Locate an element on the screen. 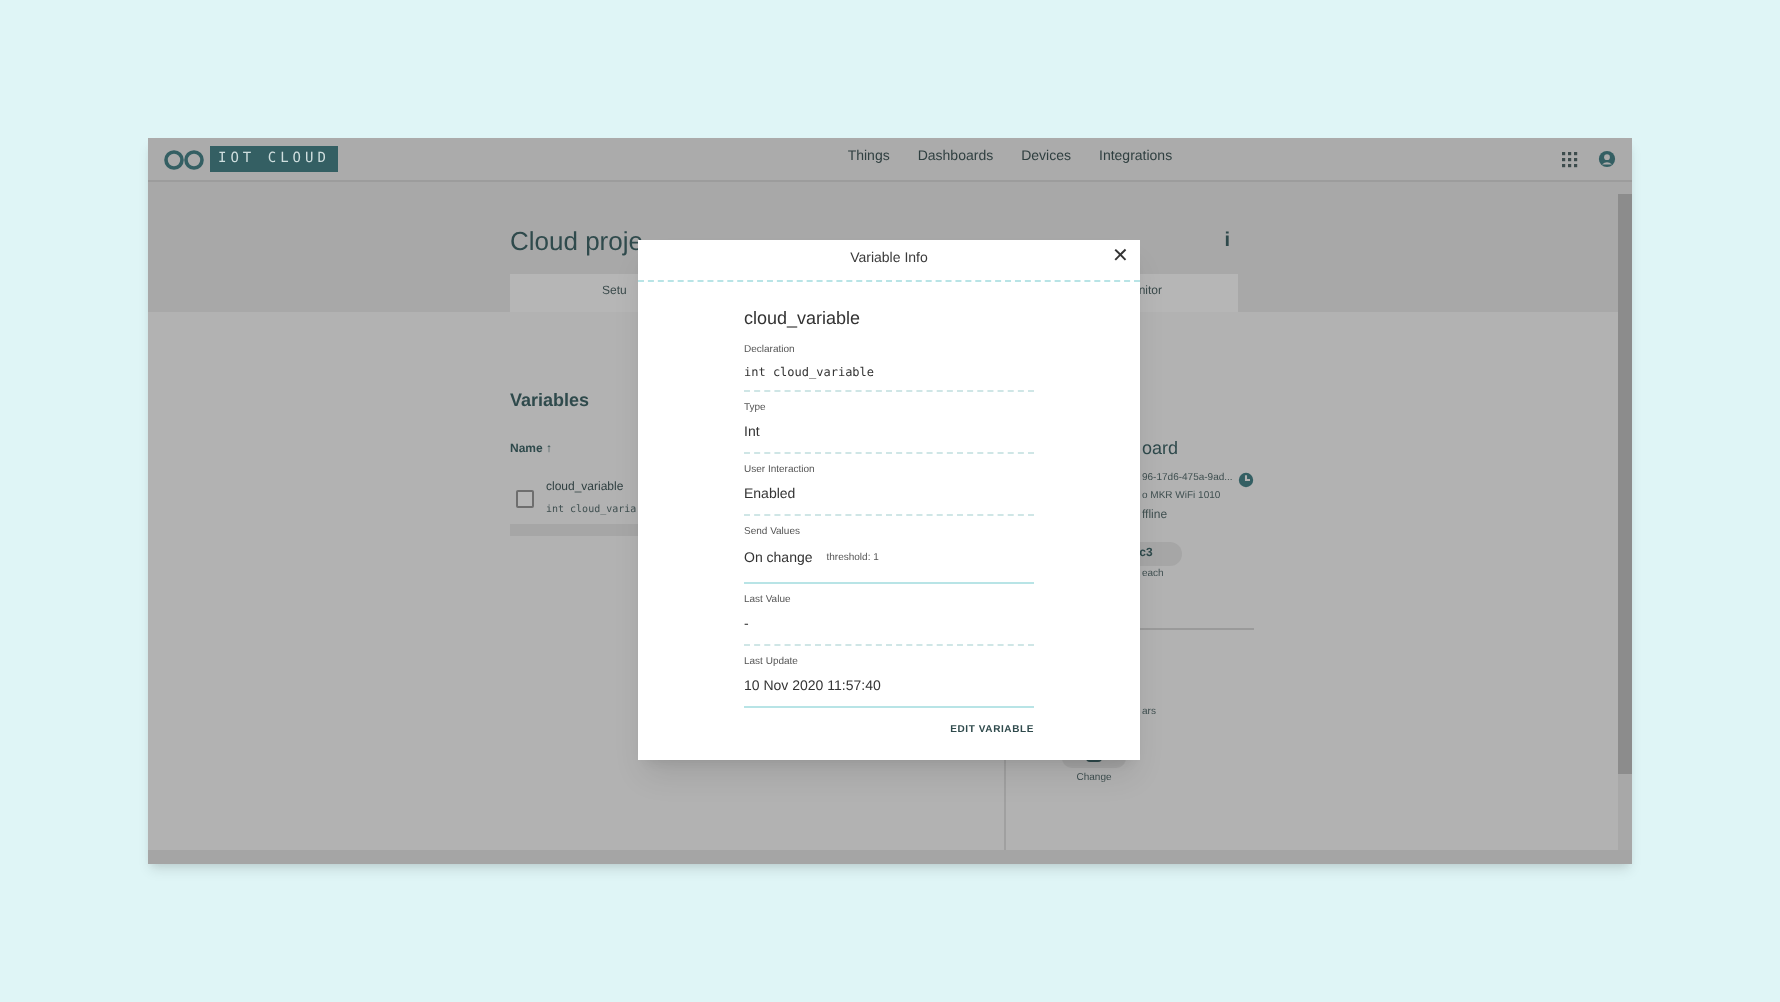 The image size is (1780, 1002). apps-grid-icon is located at coordinates (1570, 159).